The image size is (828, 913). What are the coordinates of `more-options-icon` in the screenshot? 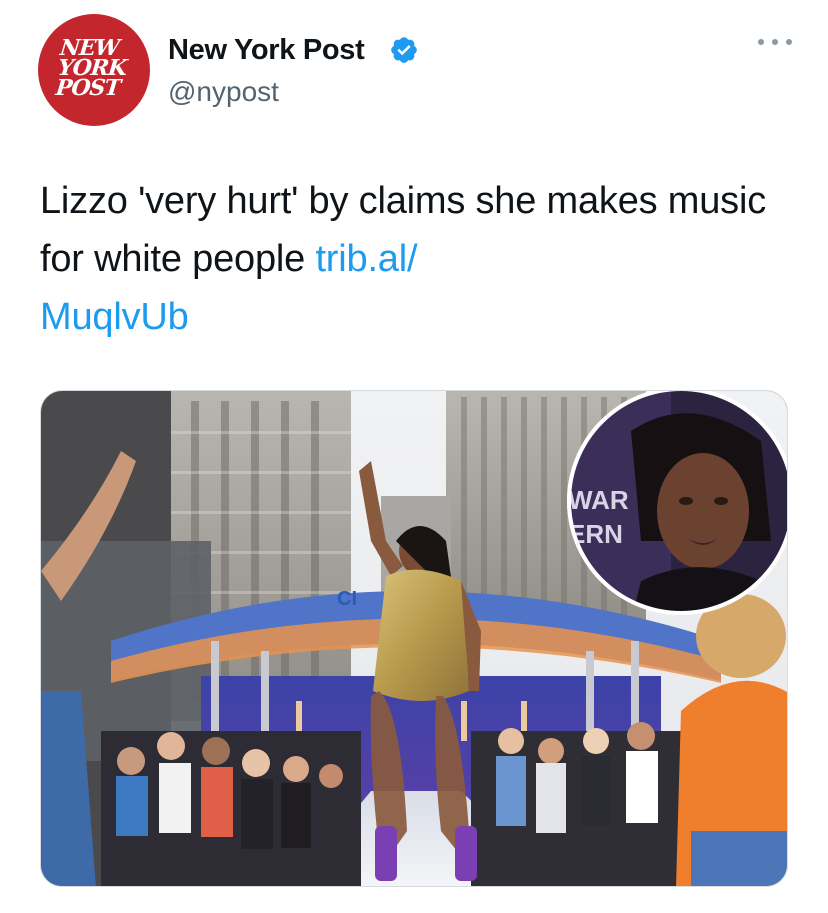 It's located at (775, 42).